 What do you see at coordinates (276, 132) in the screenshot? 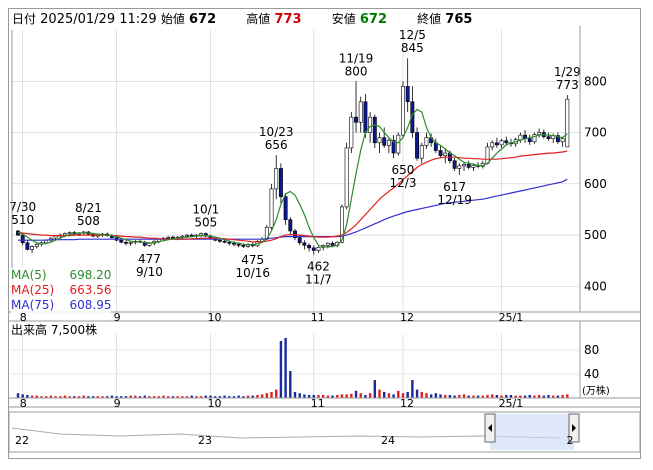
I see `price-annotation: 10/23` at bounding box center [276, 132].